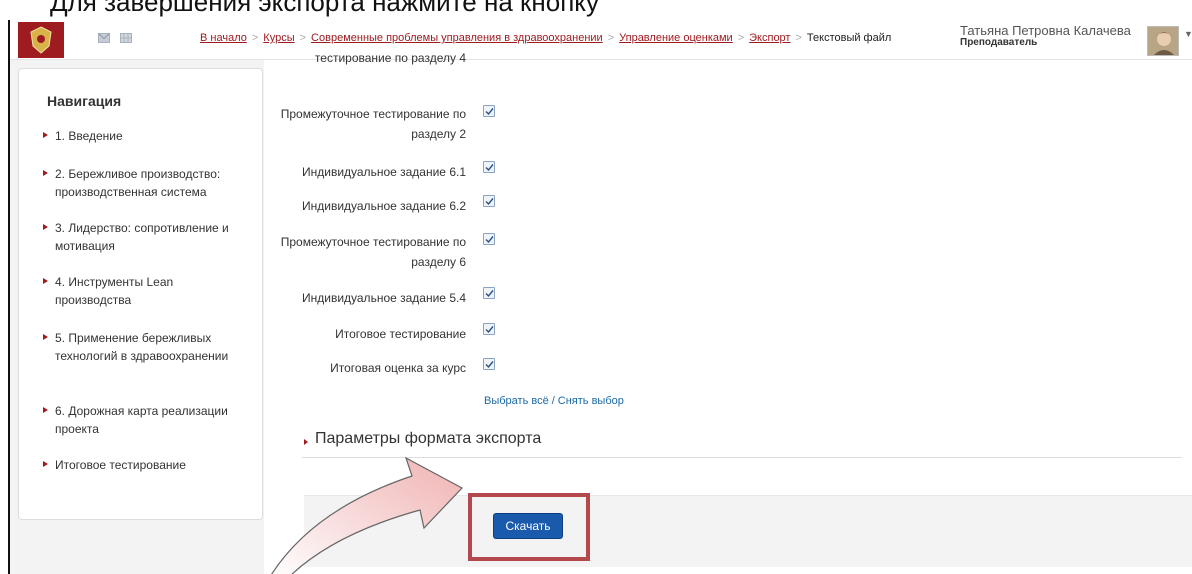 Image resolution: width=1192 pixels, height=574 pixels. What do you see at coordinates (223, 38) in the screenshot?
I see `breadcrumb-home: В начало` at bounding box center [223, 38].